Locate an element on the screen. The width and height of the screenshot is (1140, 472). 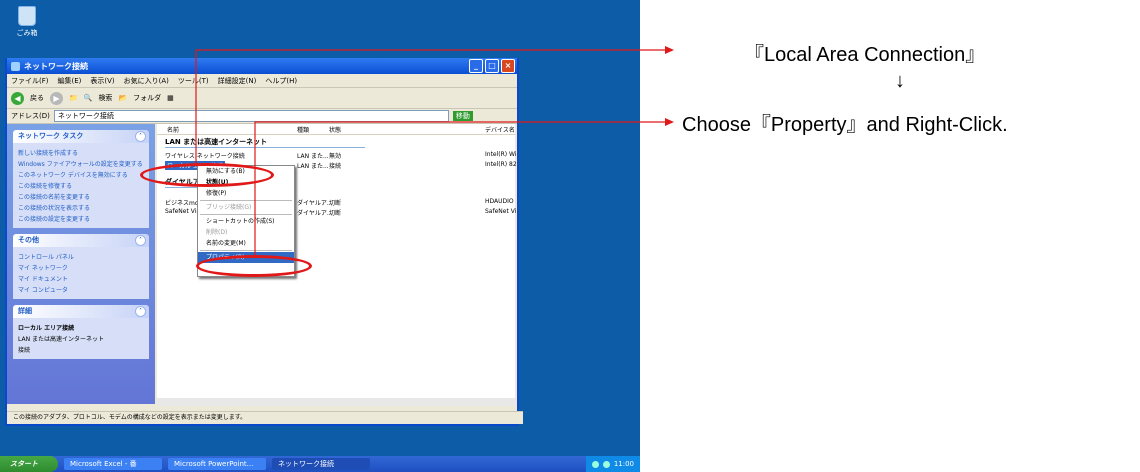
annotation-title: 『Local Area Connection』 is located at coordinates (865, 55).